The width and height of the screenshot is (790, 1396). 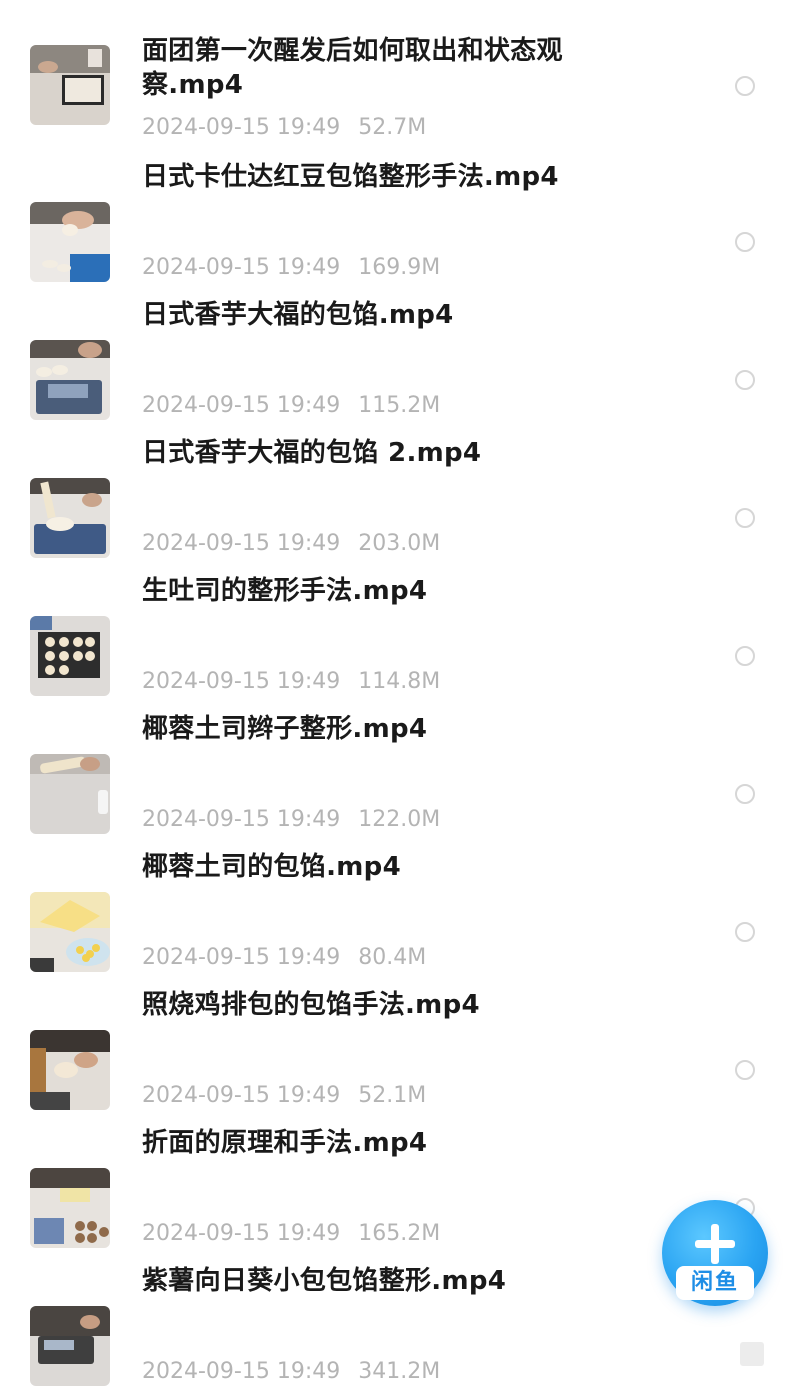 I want to click on file-meta: 2024-09-15 19:49 341.2M, so click(x=291, y=1372).